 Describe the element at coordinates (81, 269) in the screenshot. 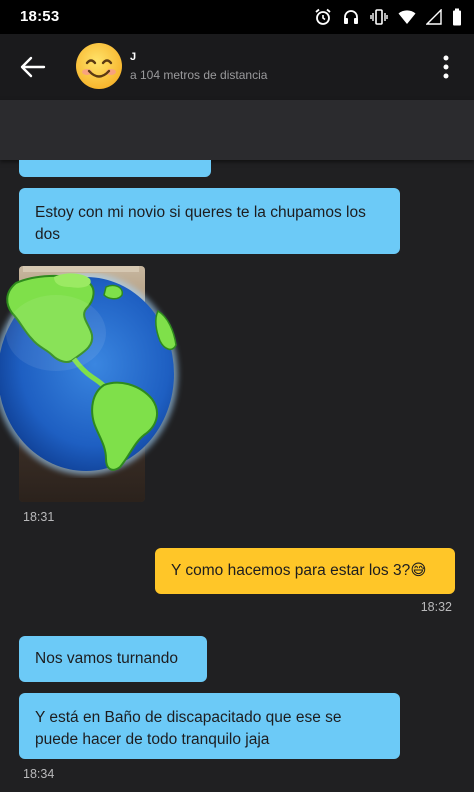

I see `photo-frame-top` at that location.